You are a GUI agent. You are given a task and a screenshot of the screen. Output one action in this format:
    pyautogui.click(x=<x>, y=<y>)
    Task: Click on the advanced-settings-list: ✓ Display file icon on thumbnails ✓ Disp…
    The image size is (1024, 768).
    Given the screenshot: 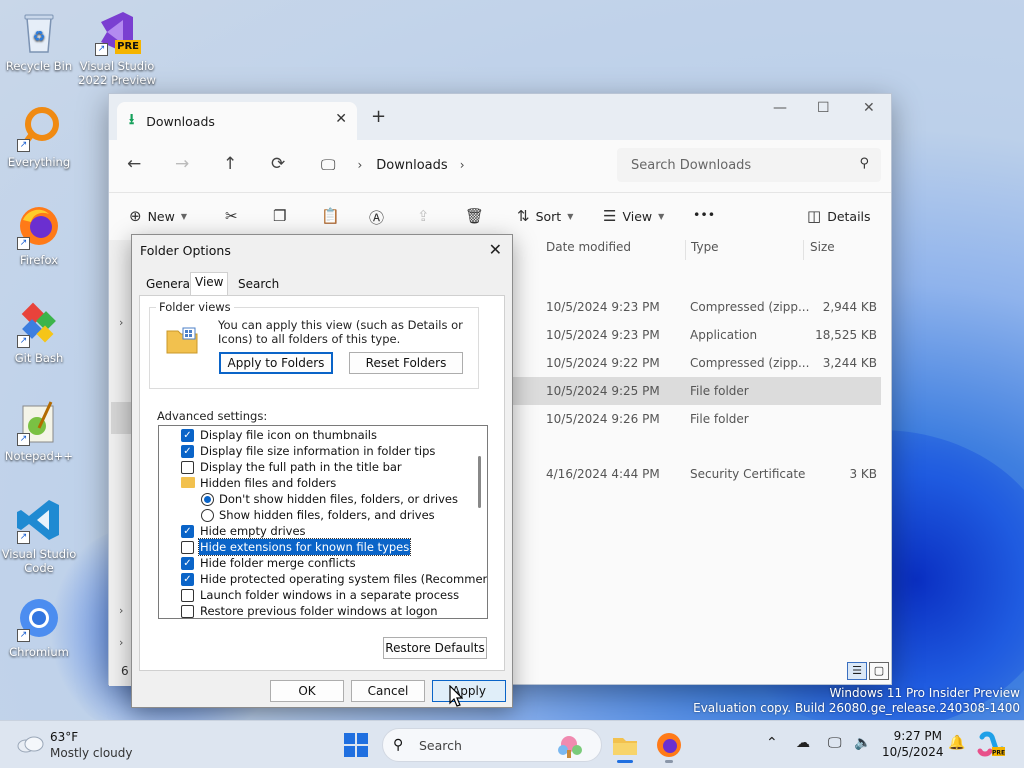 What is the action you would take?
    pyautogui.click(x=323, y=522)
    